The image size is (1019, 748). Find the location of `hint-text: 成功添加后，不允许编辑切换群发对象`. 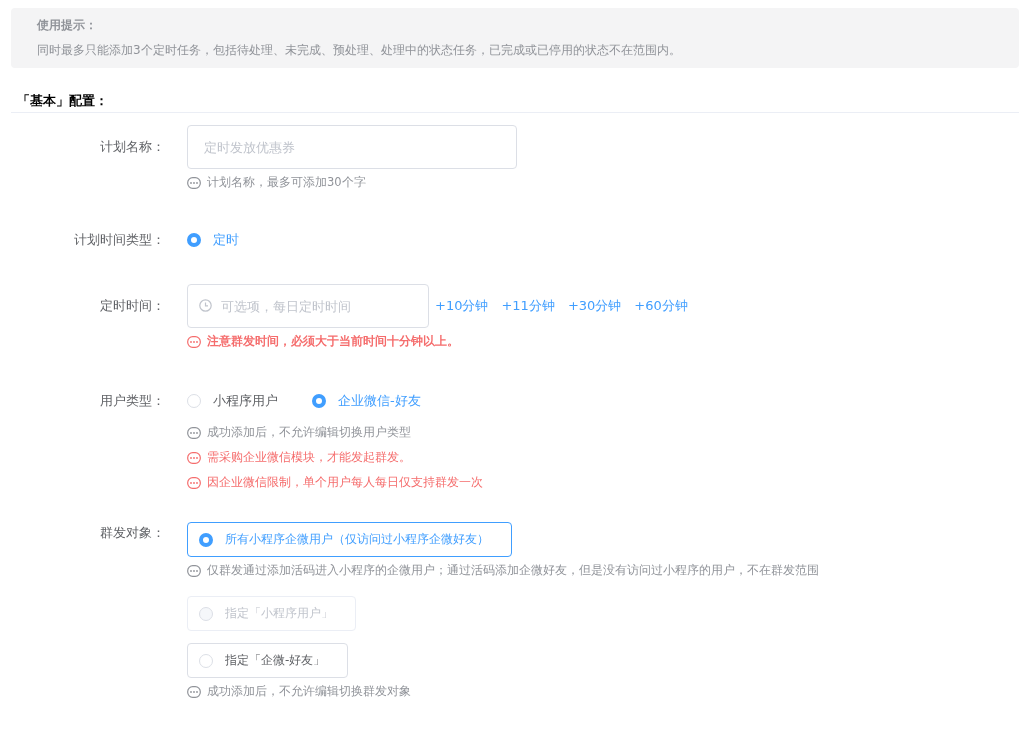

hint-text: 成功添加后，不允许编辑切换群发对象 is located at coordinates (309, 691).